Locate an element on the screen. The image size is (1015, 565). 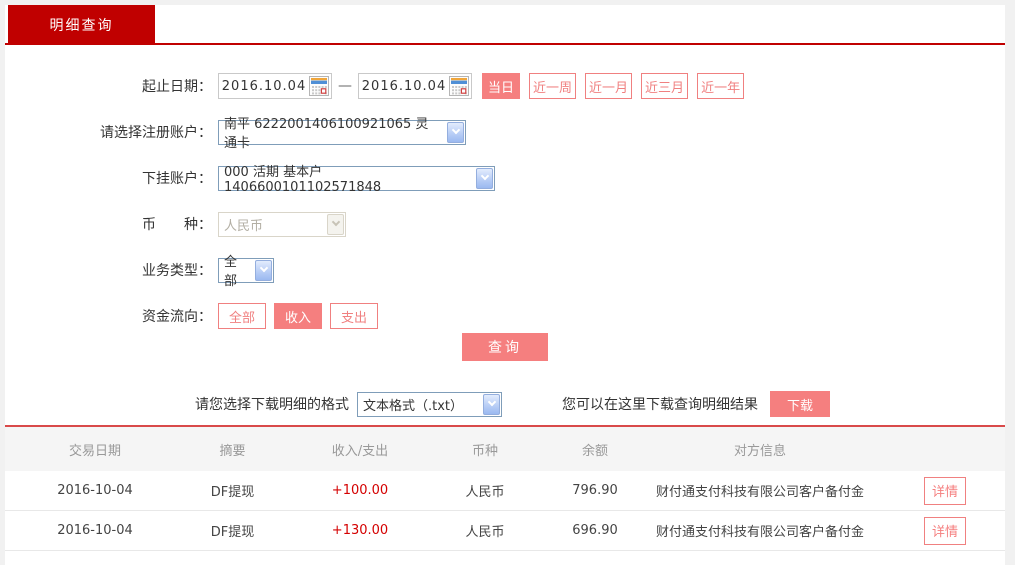
query-button: 查询 is located at coordinates (505, 347).